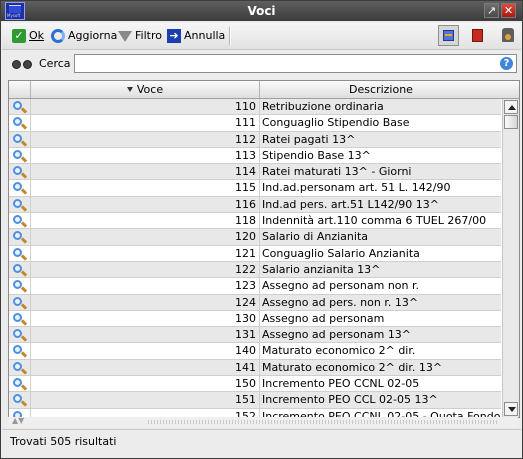  I want to click on table-row: 140 Maturato economico 2^ dir., so click(255, 351).